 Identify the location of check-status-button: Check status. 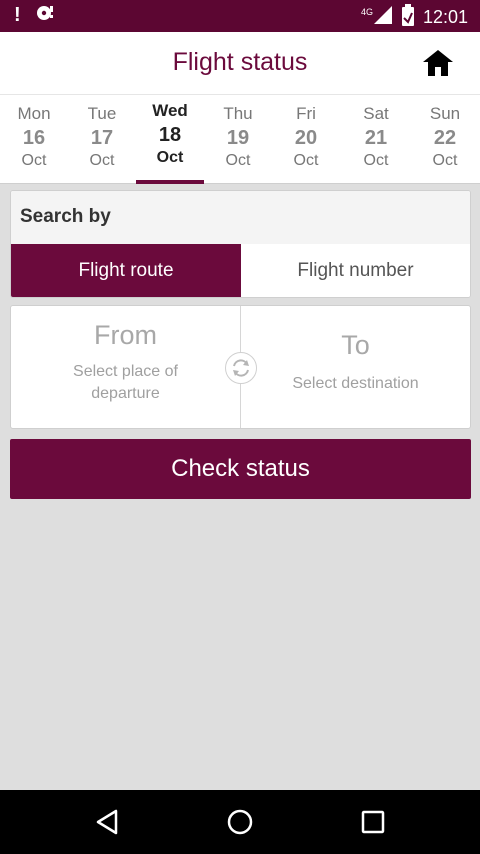
(240, 469).